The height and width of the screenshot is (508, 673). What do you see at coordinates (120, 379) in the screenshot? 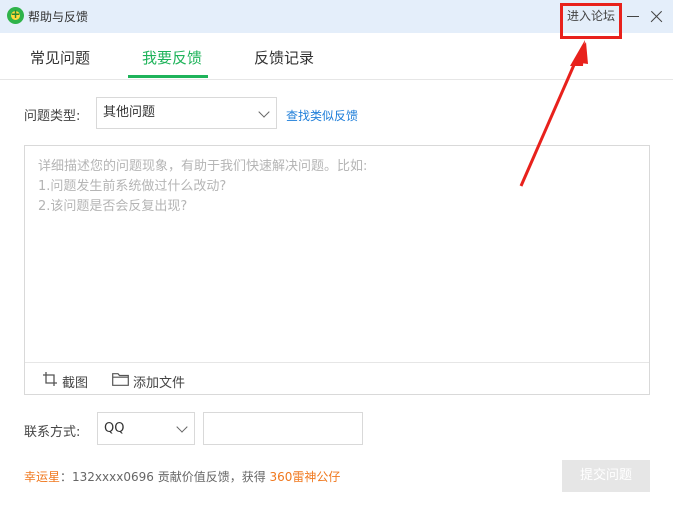
I see `folder-icon` at bounding box center [120, 379].